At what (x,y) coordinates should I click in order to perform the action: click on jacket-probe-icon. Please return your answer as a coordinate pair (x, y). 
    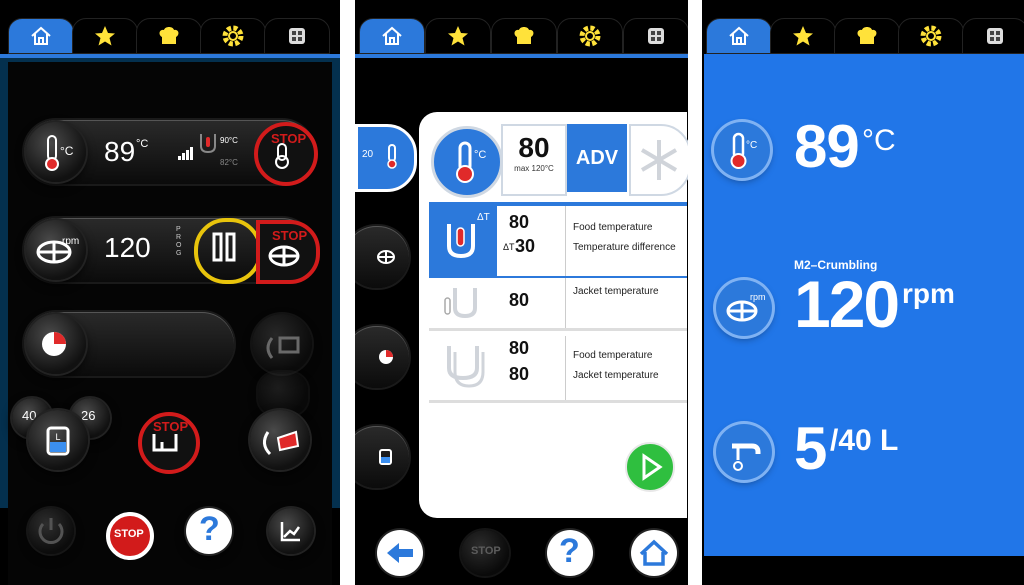
    Looking at the image, I should click on (460, 303).